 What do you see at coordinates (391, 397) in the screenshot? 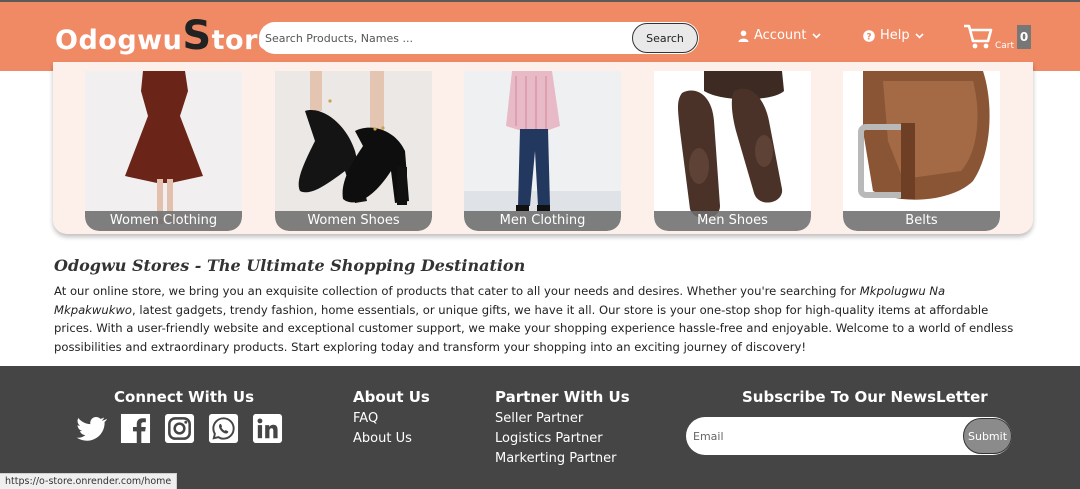
I see `about-heading: About Us` at bounding box center [391, 397].